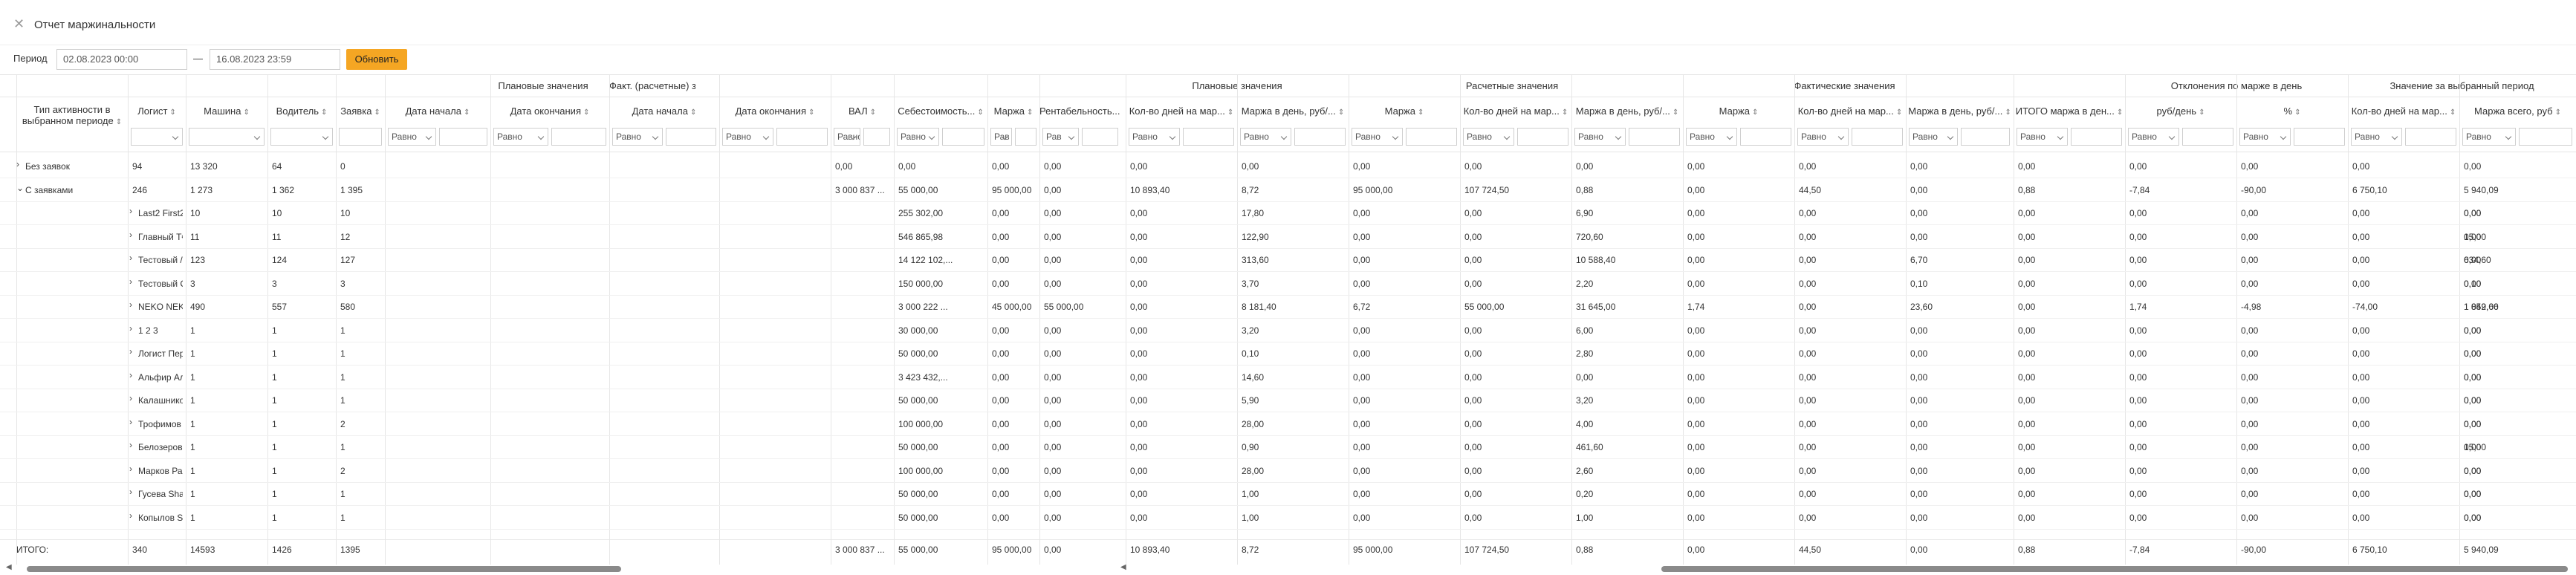 The height and width of the screenshot is (575, 2576). What do you see at coordinates (1123, 568) in the screenshot?
I see `scroll-right-arrow-icon: ◀` at bounding box center [1123, 568].